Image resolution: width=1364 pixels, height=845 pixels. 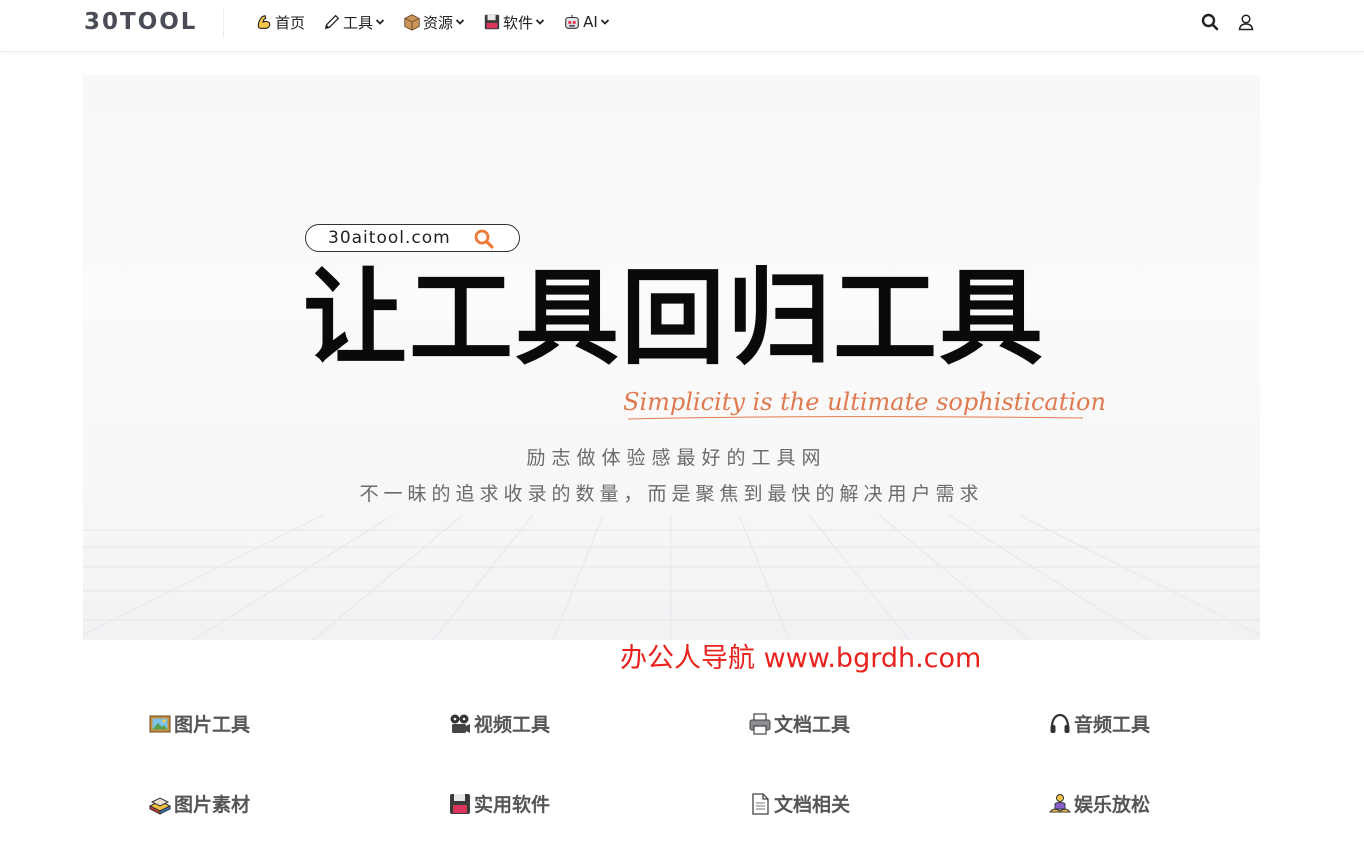 I want to click on nav-label: 工具, so click(x=358, y=22).